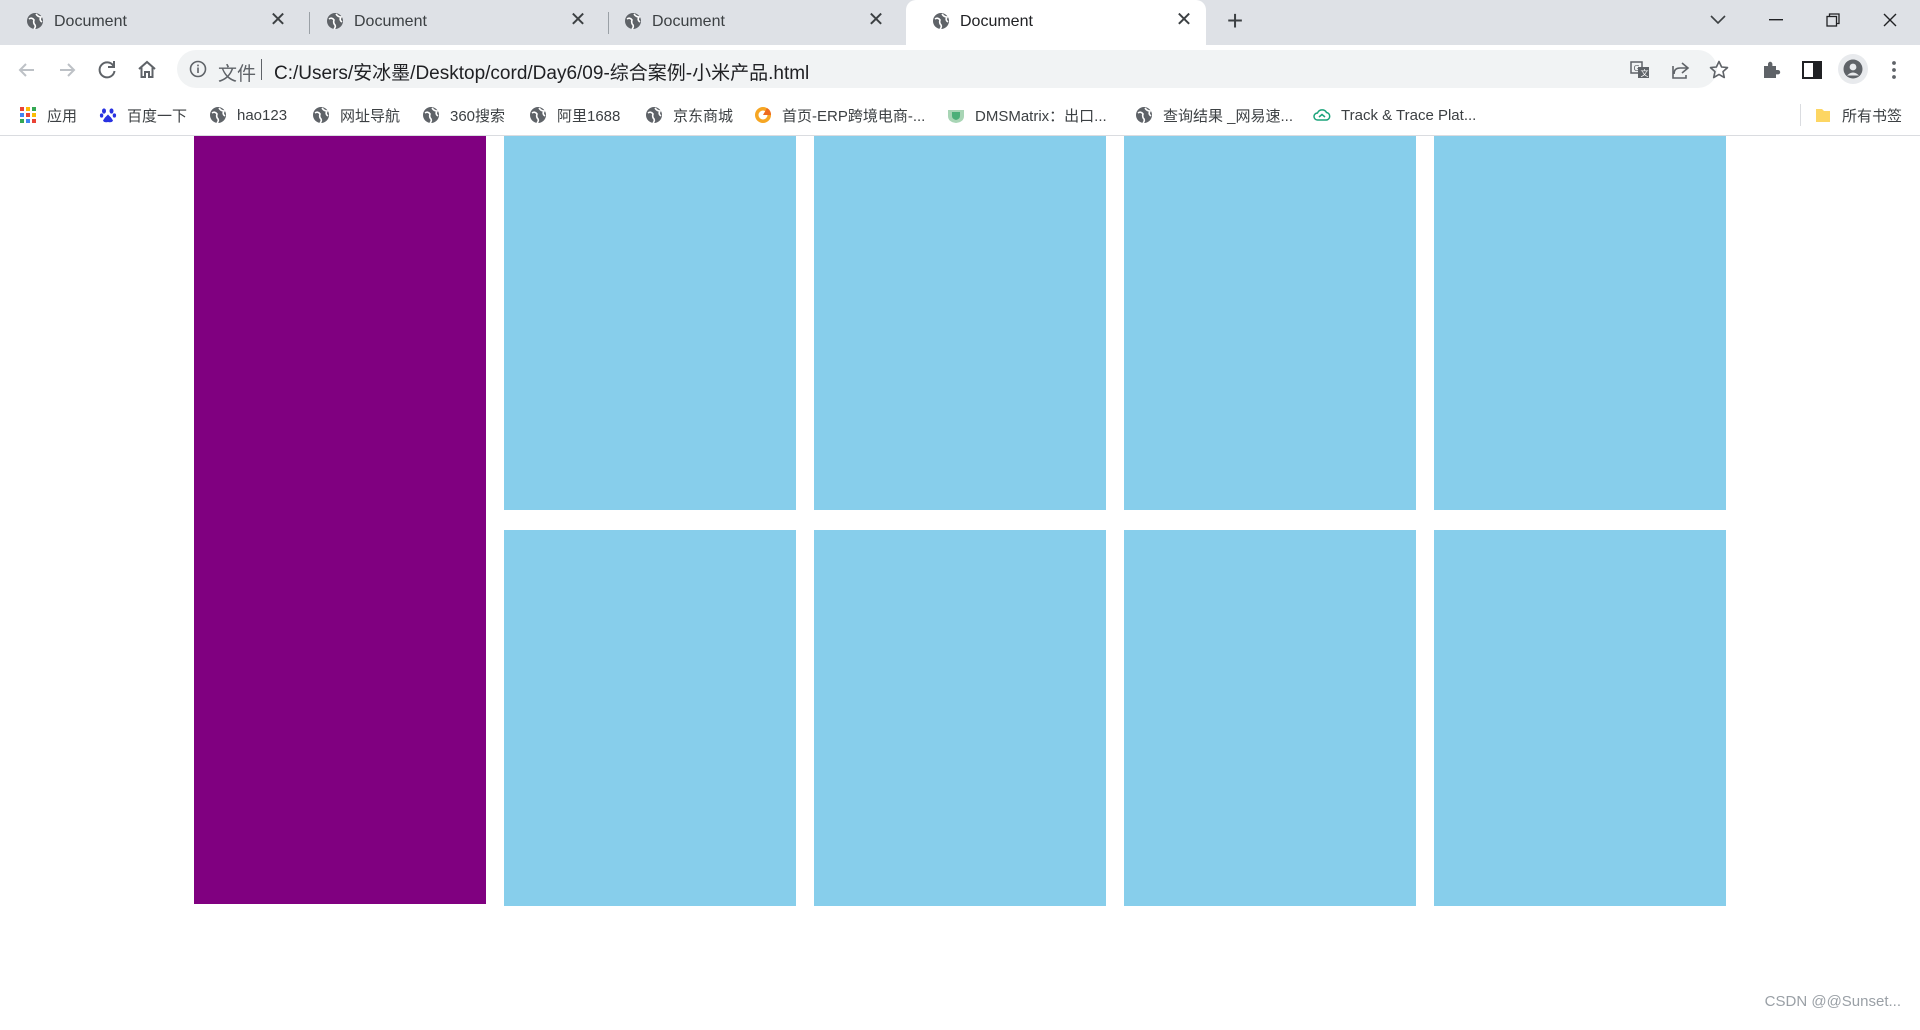 This screenshot has width=1920, height=1030. I want to click on bookmark-label: 阿里1688, so click(589, 116).